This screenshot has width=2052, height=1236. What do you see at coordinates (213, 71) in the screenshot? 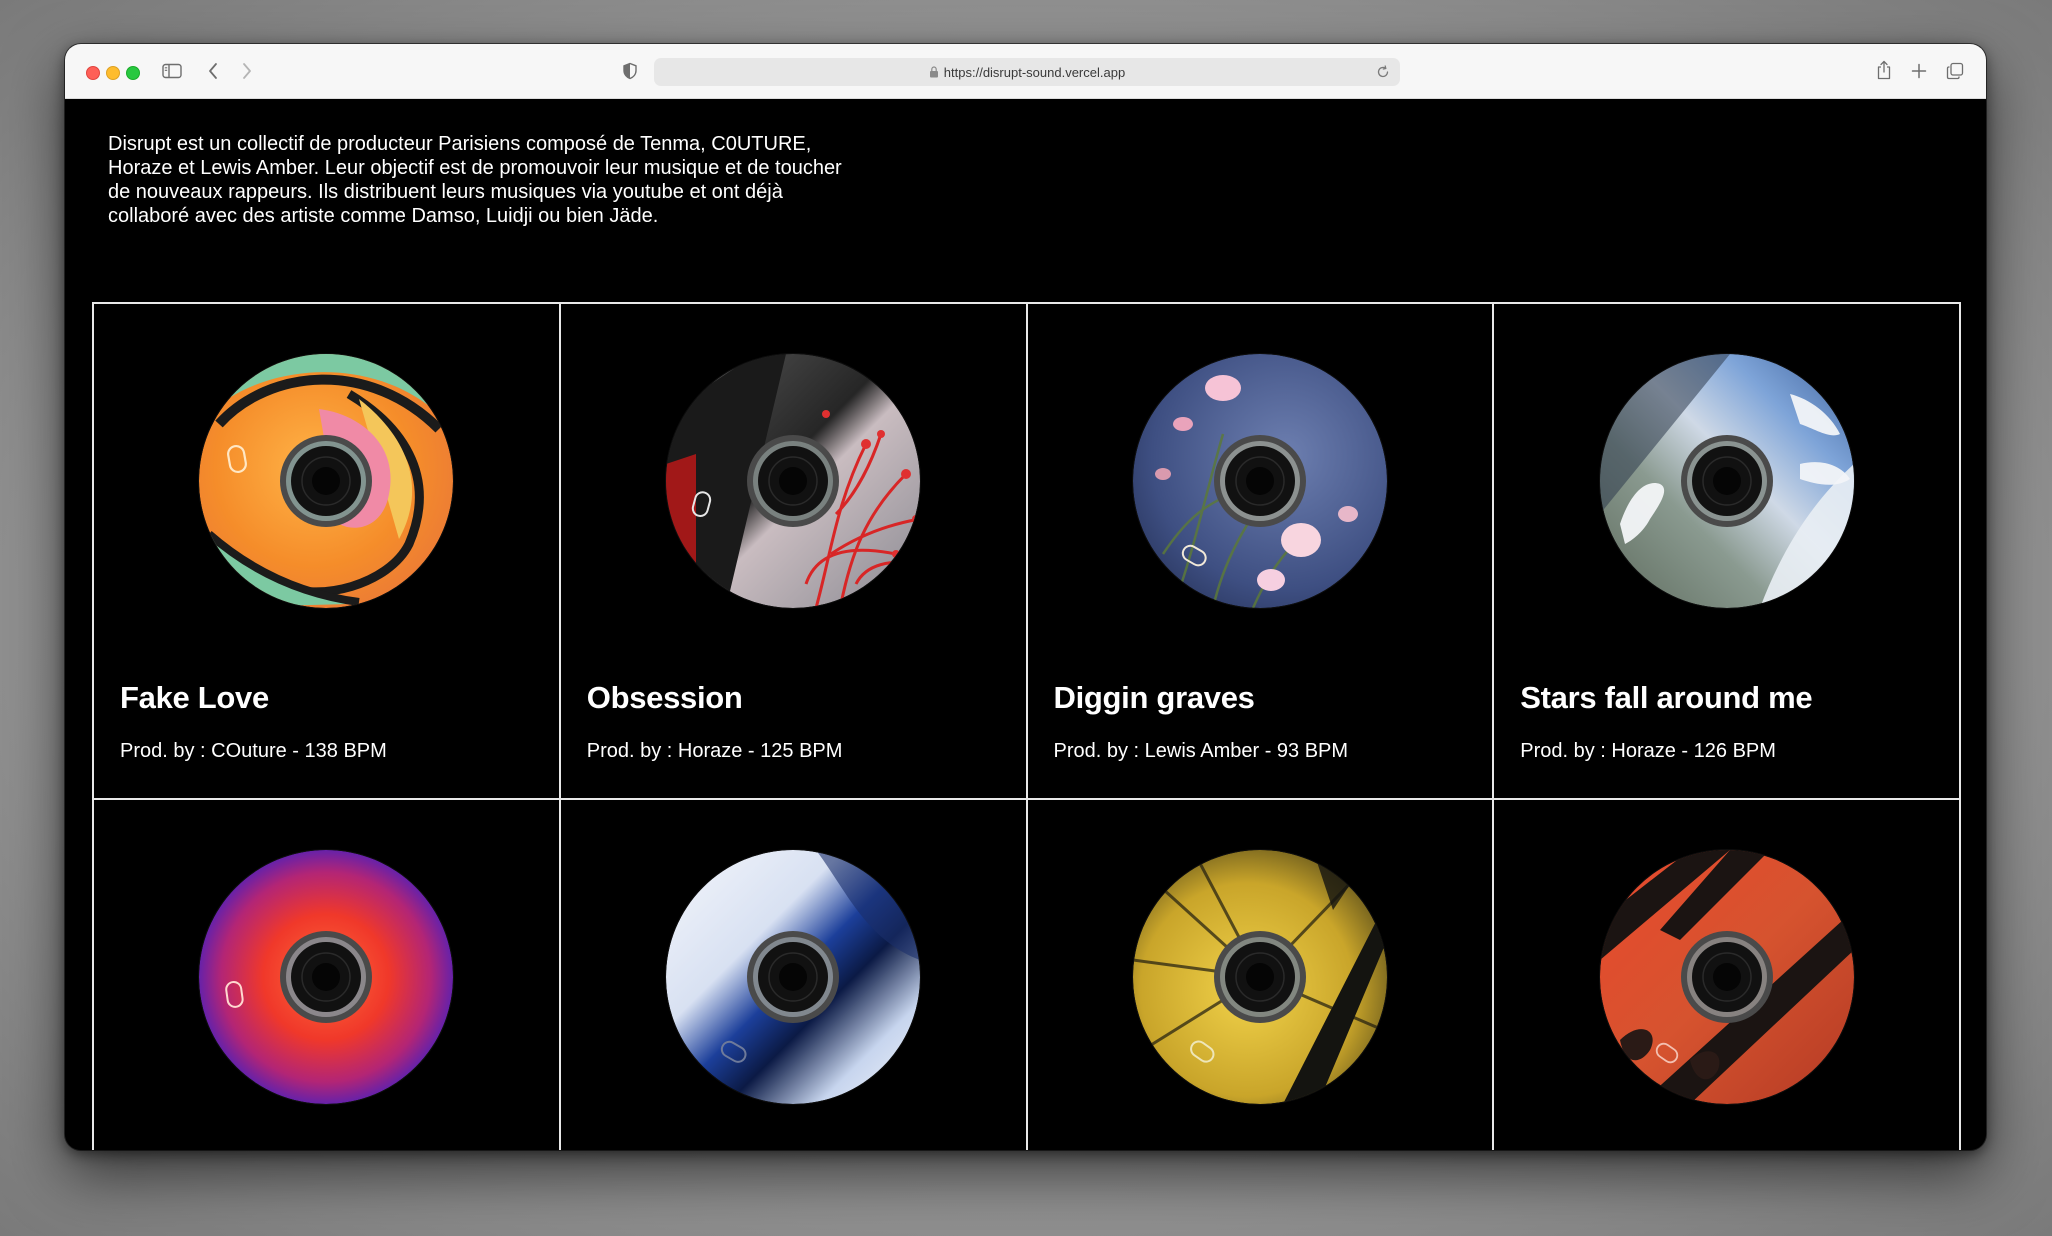
I see `back-icon` at bounding box center [213, 71].